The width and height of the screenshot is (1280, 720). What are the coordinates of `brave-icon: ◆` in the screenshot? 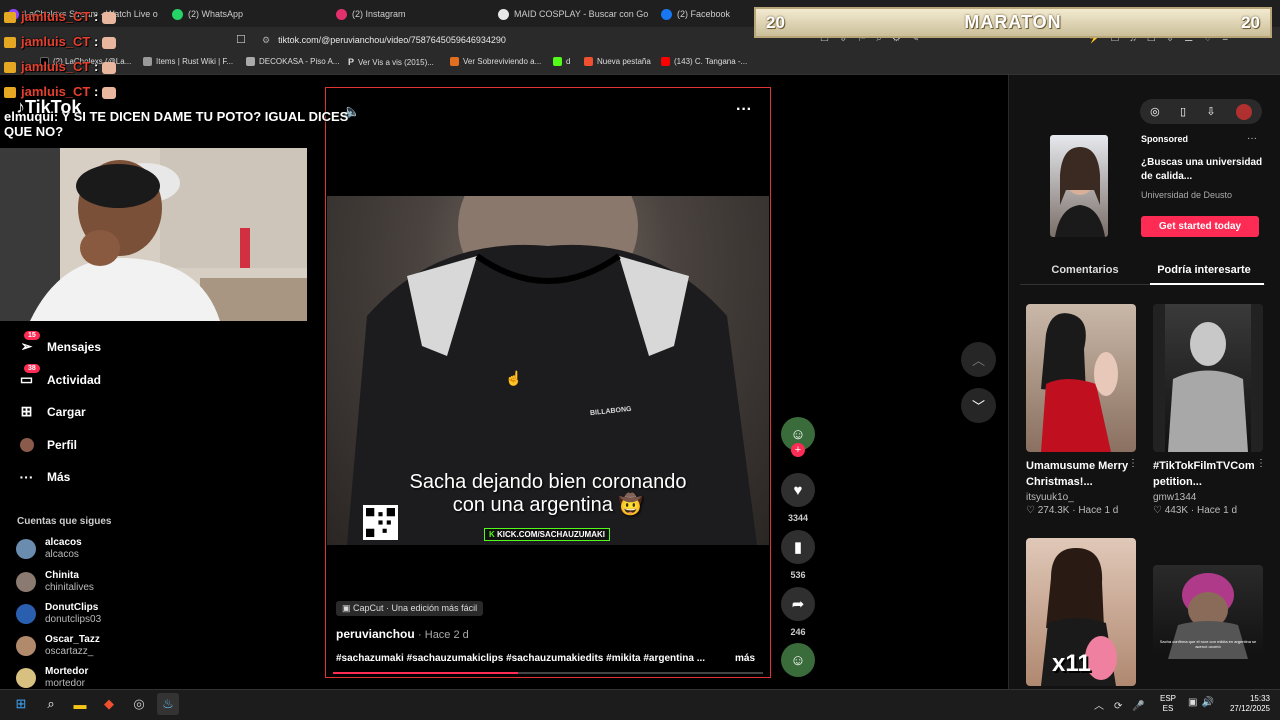 It's located at (109, 704).